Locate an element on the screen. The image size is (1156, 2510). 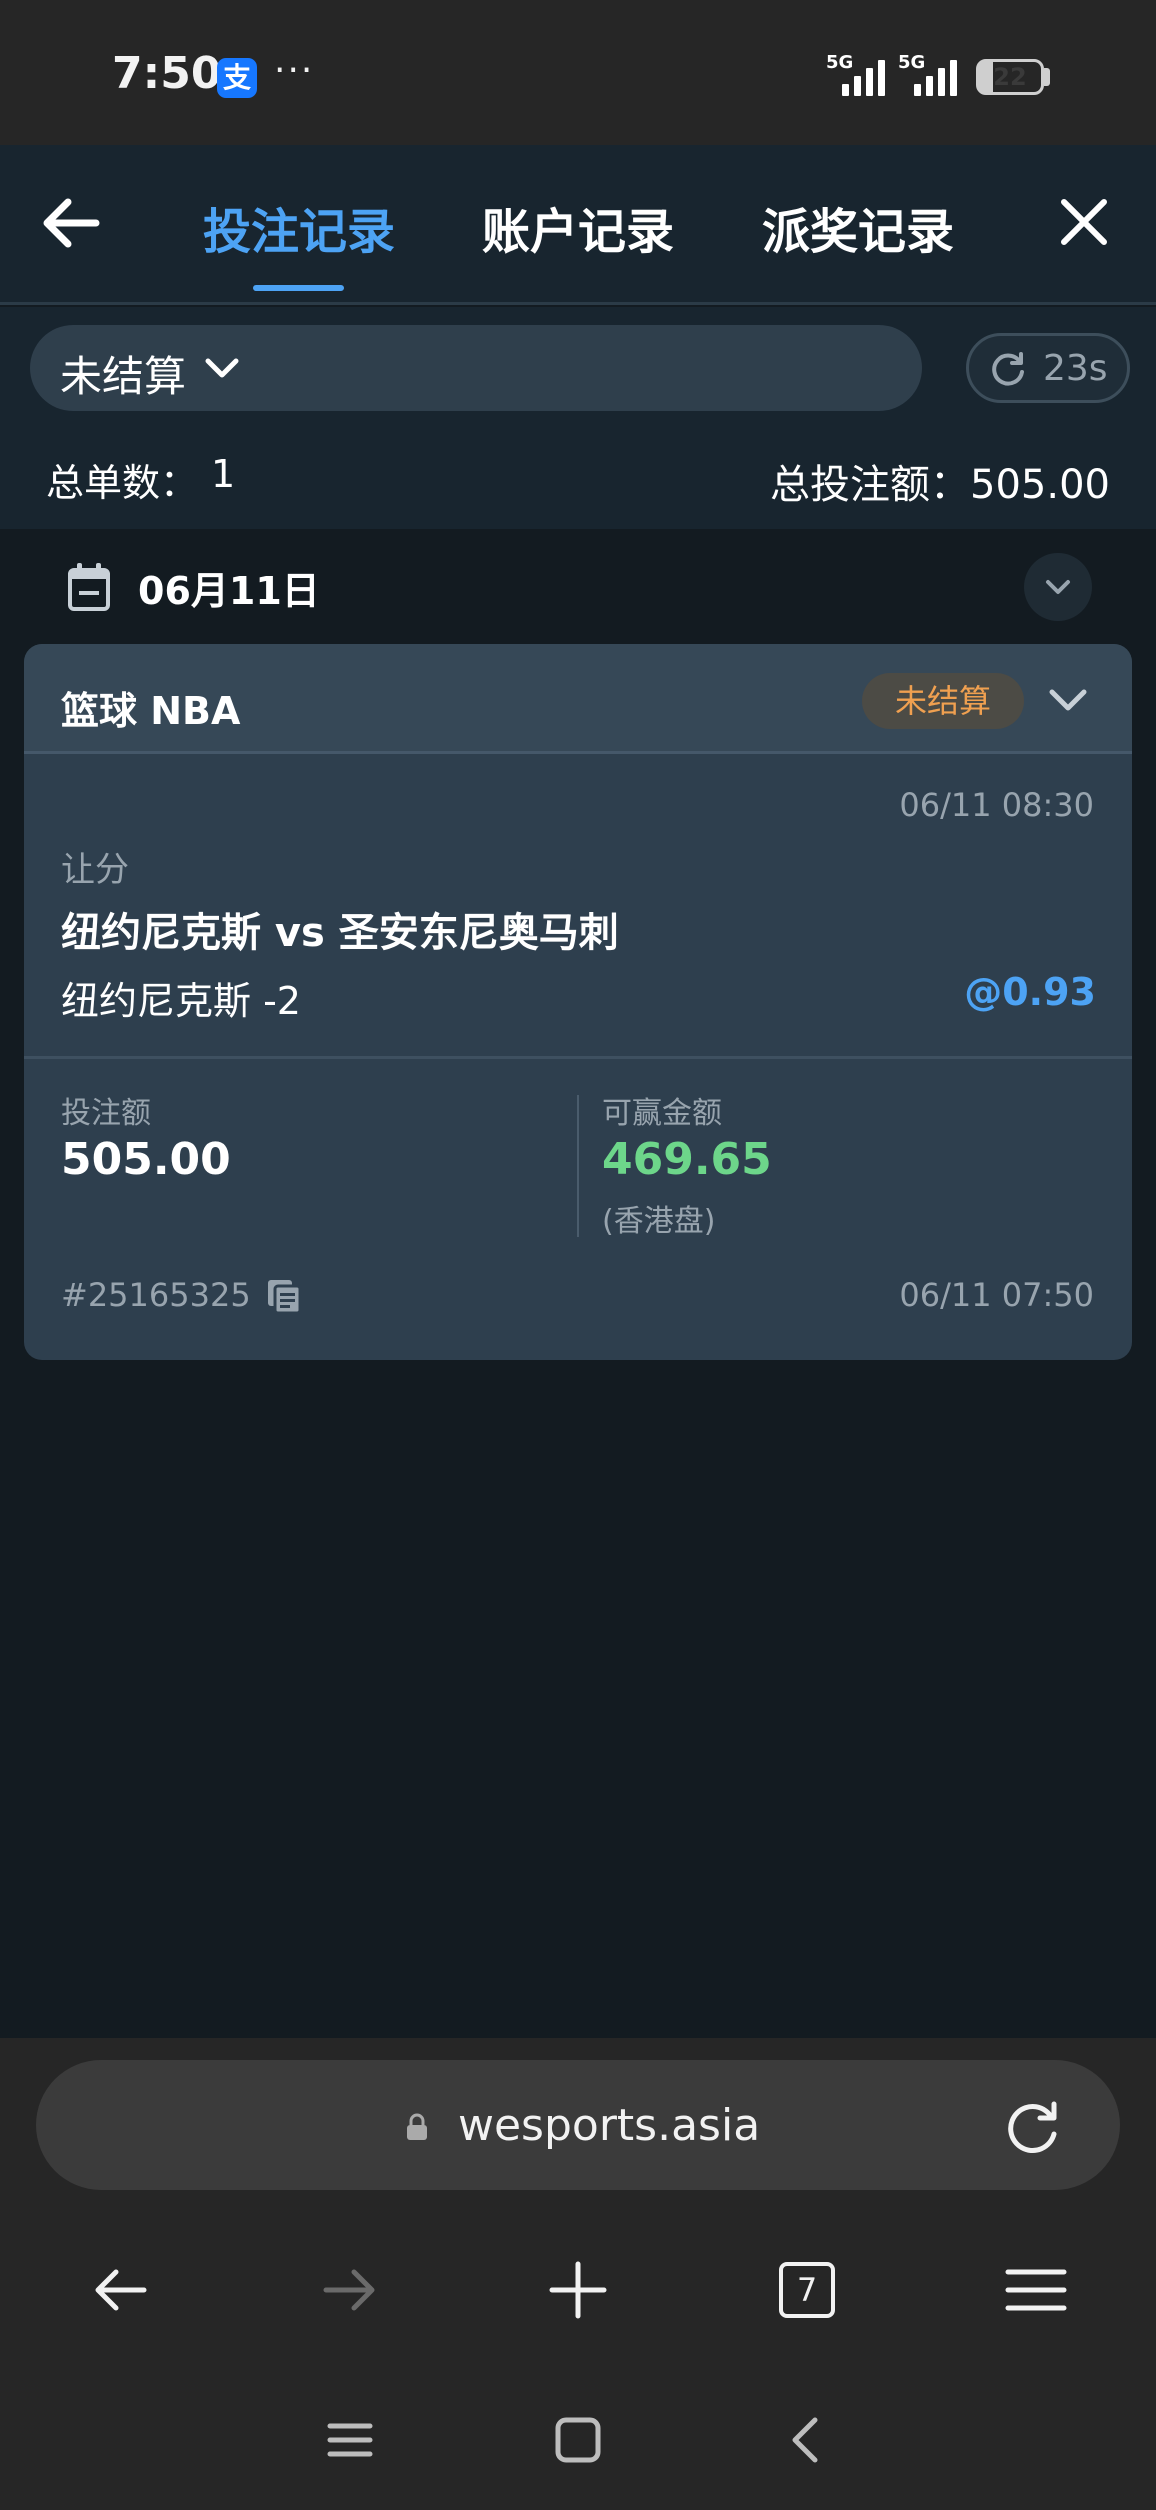
system-home-button is located at coordinates (578, 2440).